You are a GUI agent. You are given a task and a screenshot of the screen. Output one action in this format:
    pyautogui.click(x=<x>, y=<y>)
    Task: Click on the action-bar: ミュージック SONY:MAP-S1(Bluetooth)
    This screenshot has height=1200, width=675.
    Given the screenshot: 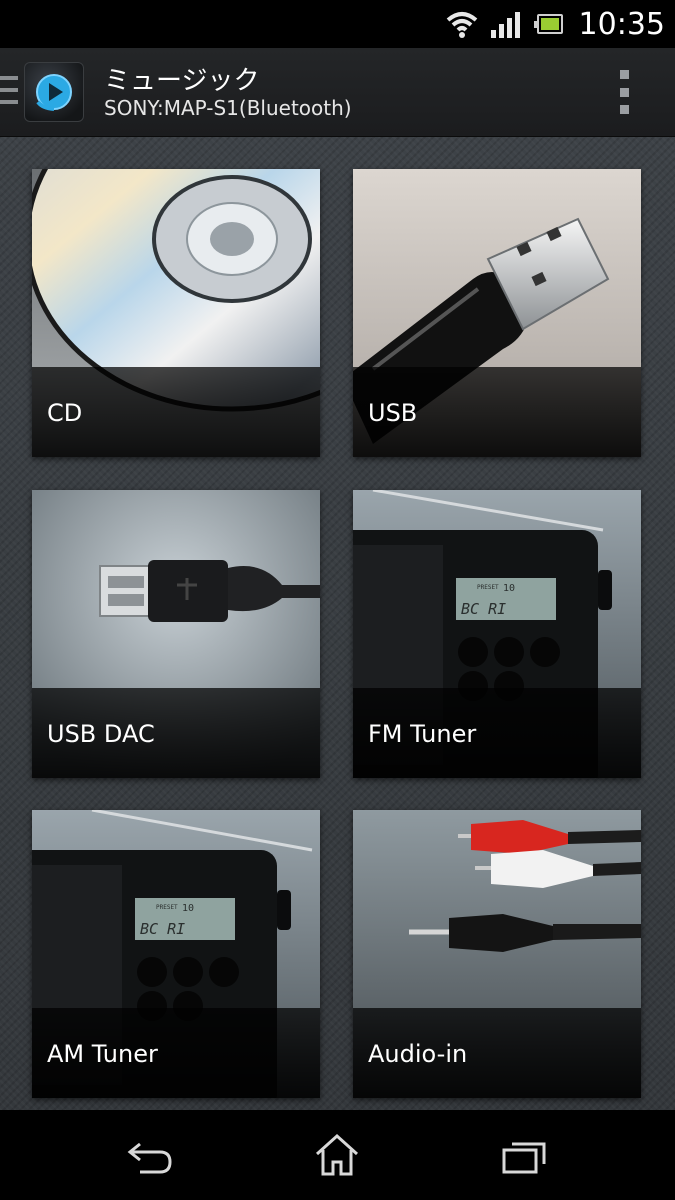 What is the action you would take?
    pyautogui.click(x=337, y=92)
    